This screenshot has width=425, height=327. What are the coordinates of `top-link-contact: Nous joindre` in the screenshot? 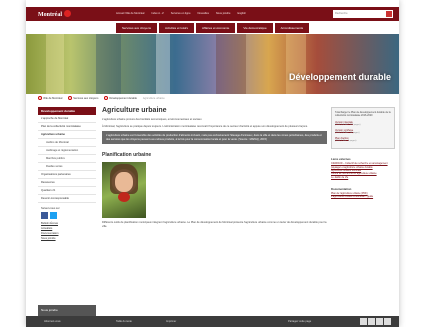 It's located at (223, 13).